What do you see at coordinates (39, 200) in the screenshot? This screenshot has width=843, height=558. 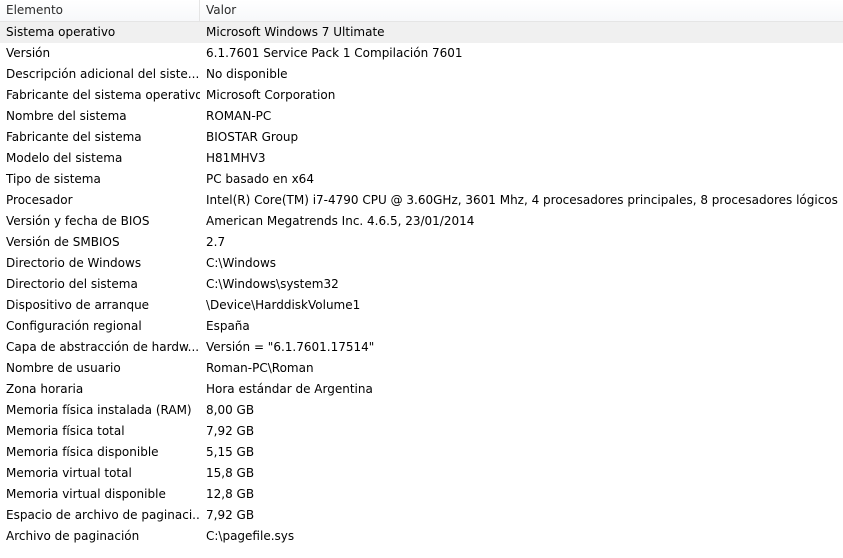 I see `element-cell: Procesador` at bounding box center [39, 200].